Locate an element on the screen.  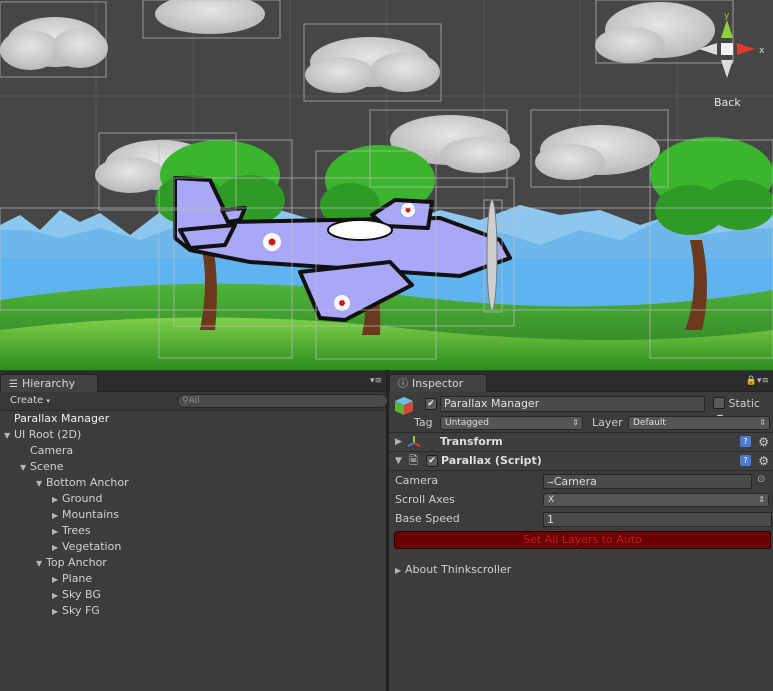
chevron-down-icon: ▾ is located at coordinates (48, 401).